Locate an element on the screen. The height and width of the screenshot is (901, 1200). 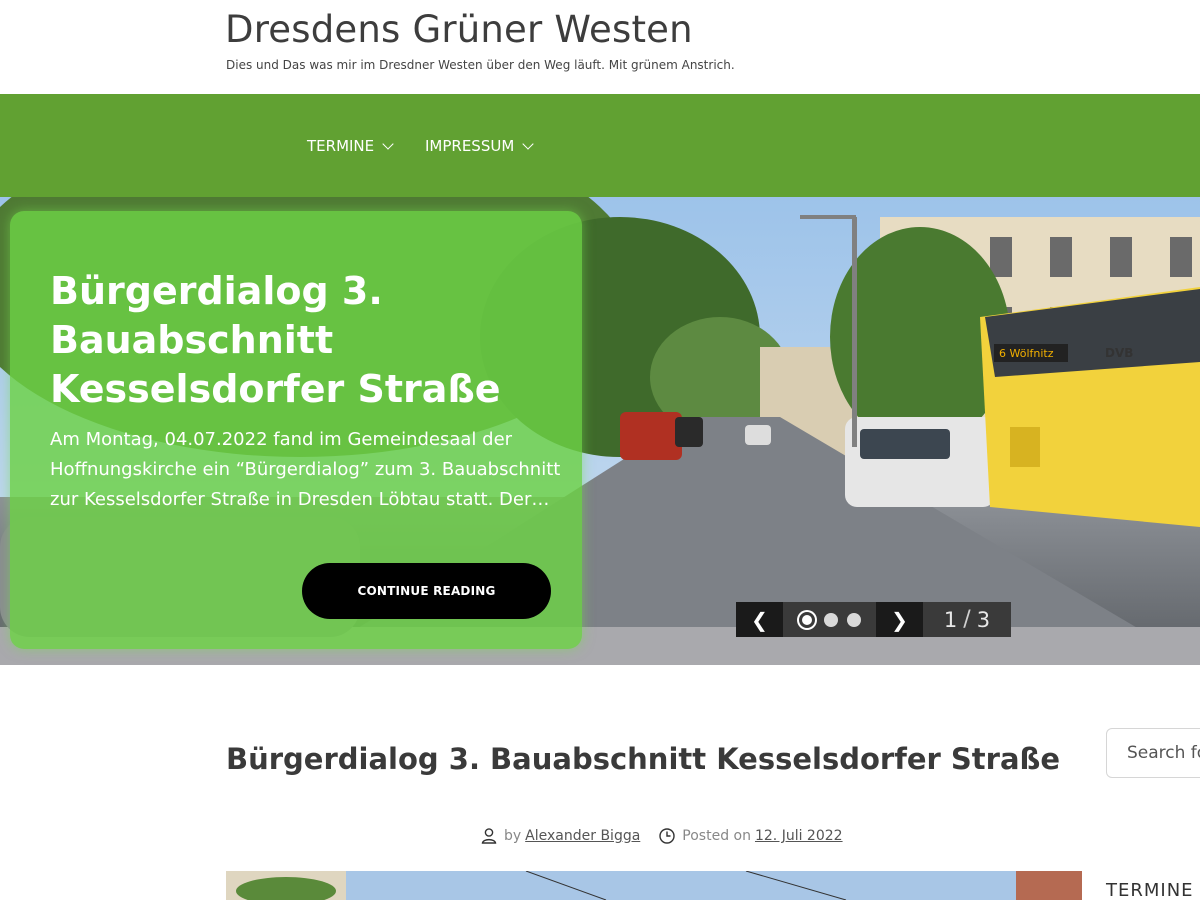
main-navigation is located at coordinates (600, 145).